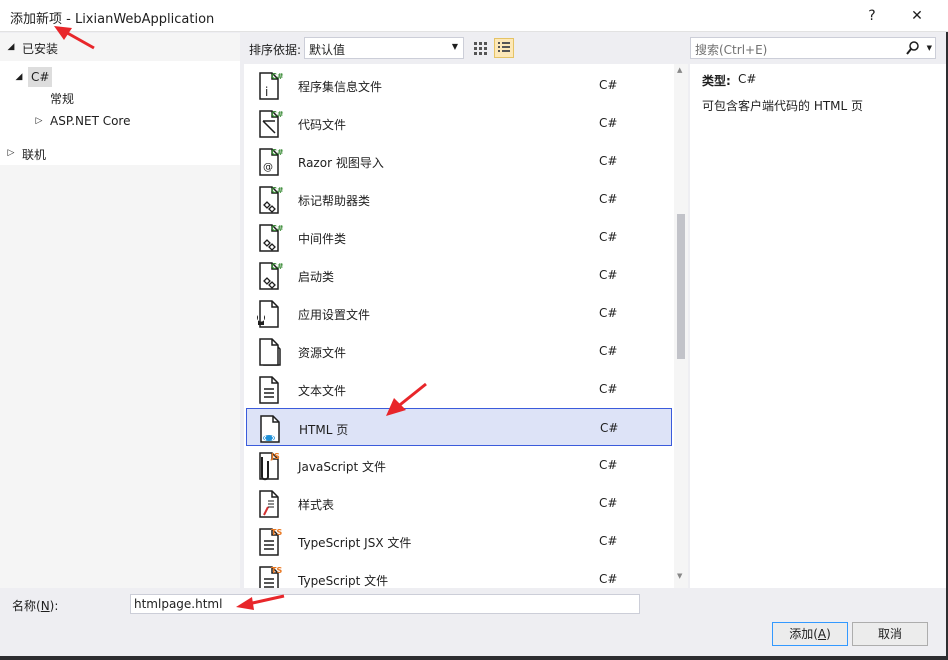 The image size is (948, 660). Describe the element at coordinates (35, 605) in the screenshot. I see `name-label: 名称(N):` at that location.